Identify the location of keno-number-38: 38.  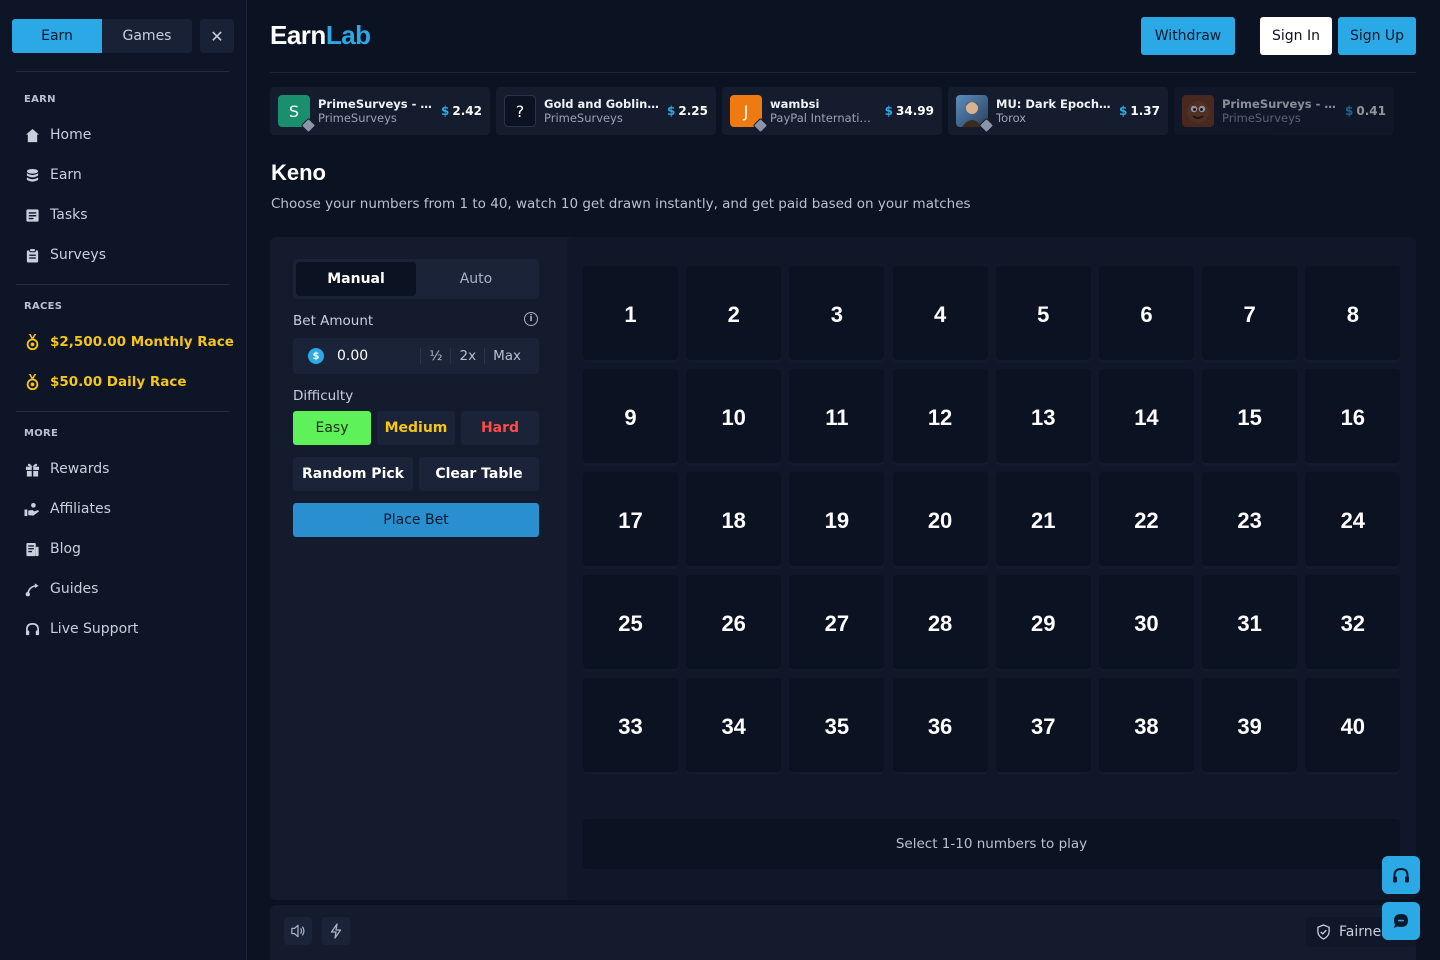
(1146, 726).